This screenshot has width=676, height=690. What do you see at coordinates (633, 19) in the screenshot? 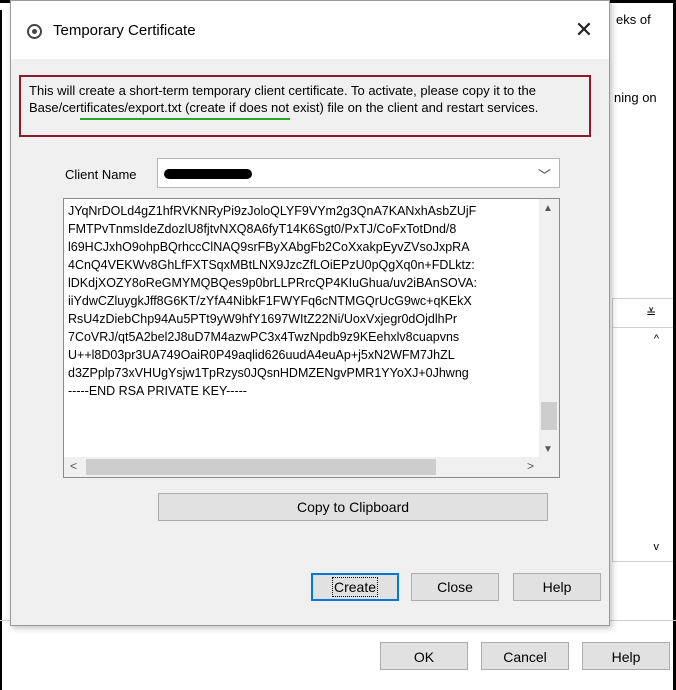
I see `background-text-fragment: eks of` at bounding box center [633, 19].